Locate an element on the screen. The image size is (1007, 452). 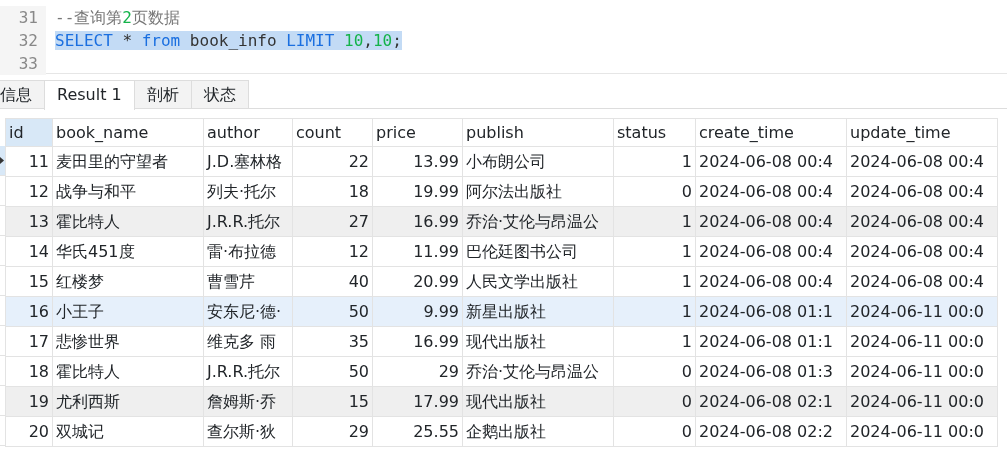
table-cell: 27 is located at coordinates (332, 221).